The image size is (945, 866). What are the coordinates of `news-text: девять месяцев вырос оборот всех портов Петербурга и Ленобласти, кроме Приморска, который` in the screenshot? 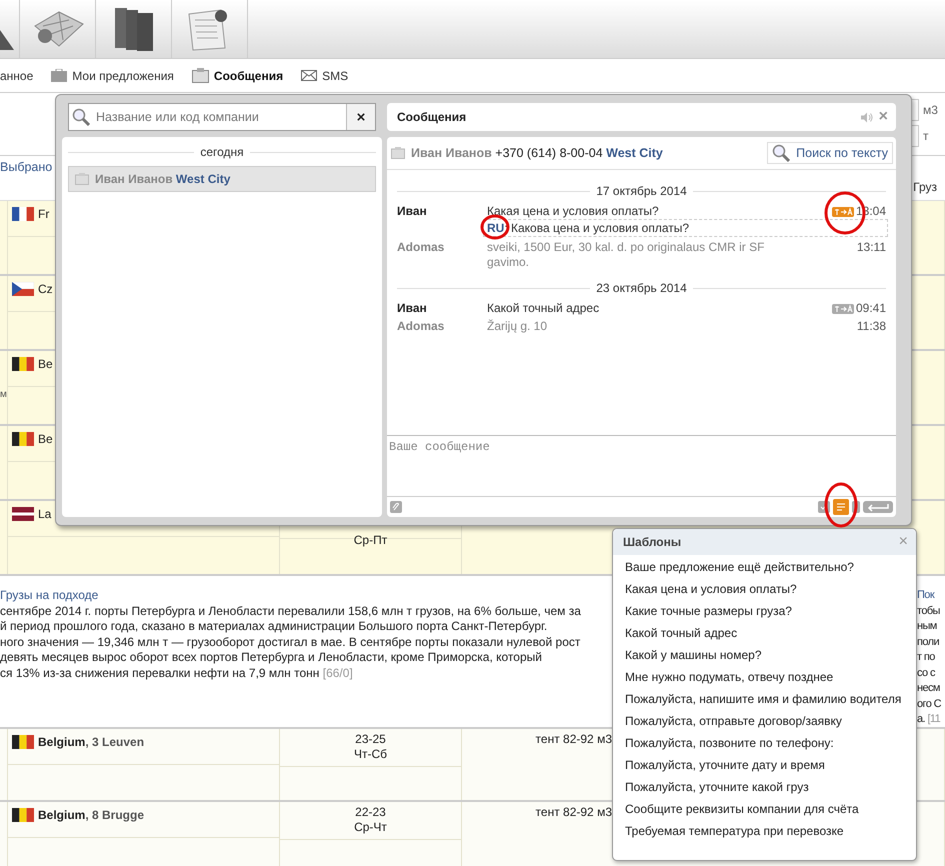 It's located at (271, 657).